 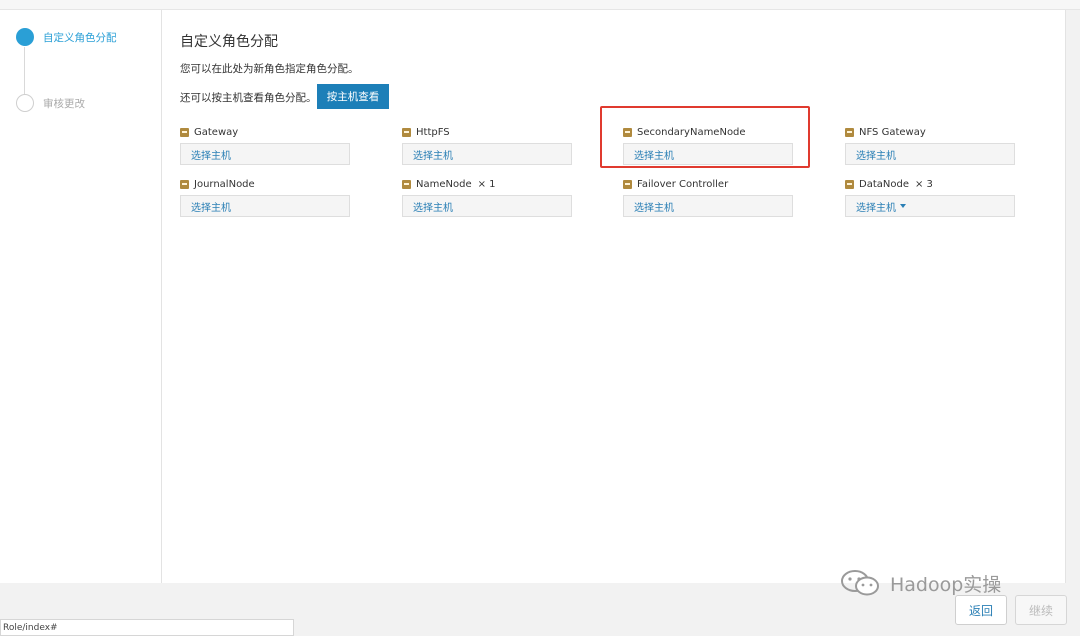 I want to click on description-text: 您可以在此处为新角色指定角色分配。, so click(x=269, y=69).